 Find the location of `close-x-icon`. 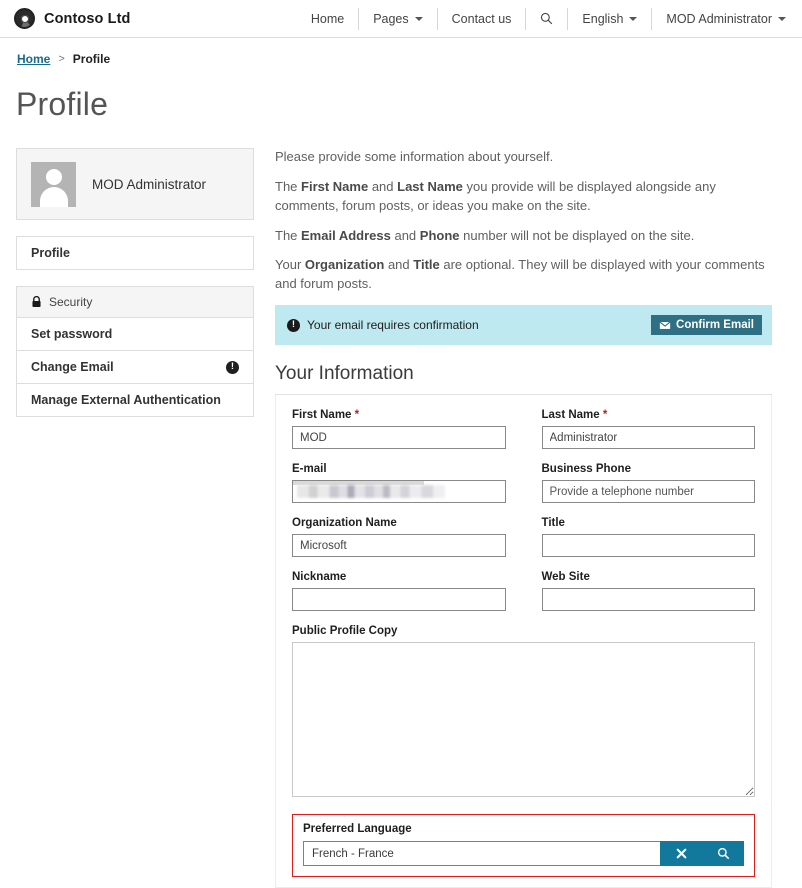

close-x-icon is located at coordinates (681, 853).